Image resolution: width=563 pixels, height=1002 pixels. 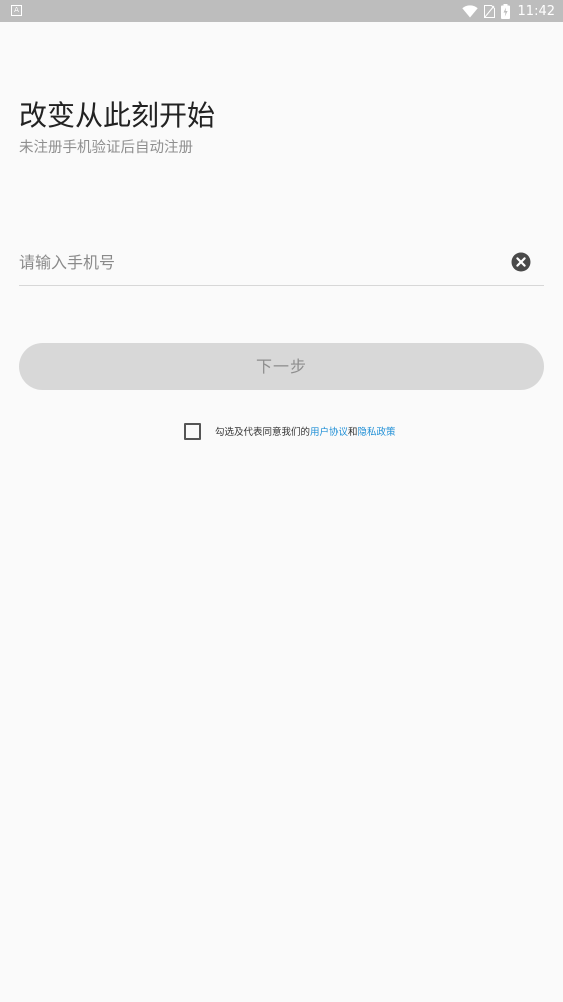 I want to click on status-icons: 11:42, so click(x=508, y=11).